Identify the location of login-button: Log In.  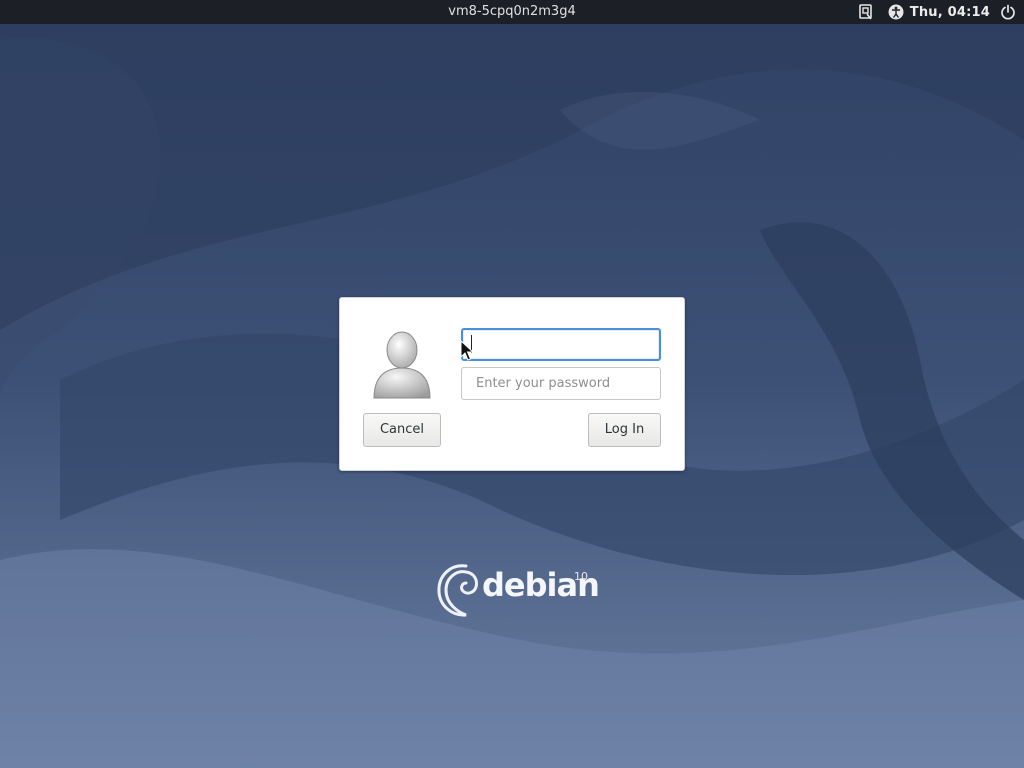
(624, 430).